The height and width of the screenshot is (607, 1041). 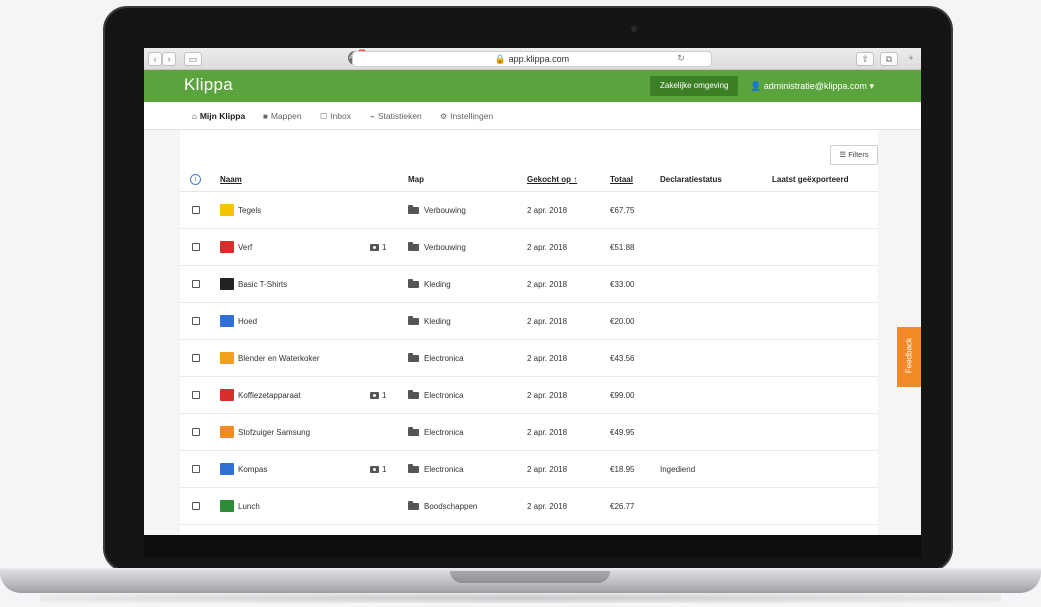 What do you see at coordinates (621, 179) in the screenshot?
I see `column-header-totaal: Totaal` at bounding box center [621, 179].